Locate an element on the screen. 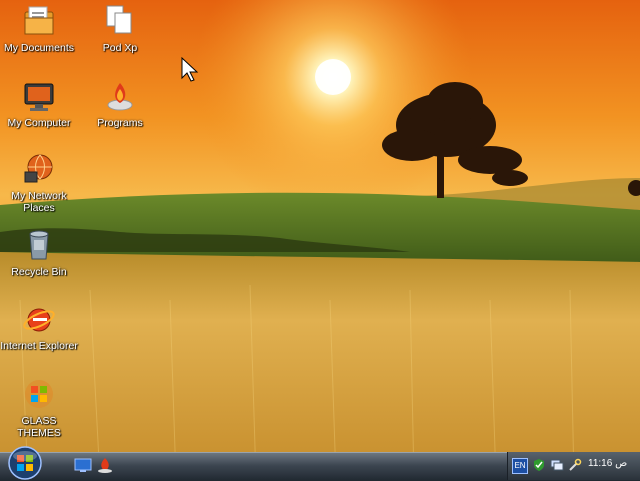 The image size is (640, 481). network-icon is located at coordinates (38, 168).